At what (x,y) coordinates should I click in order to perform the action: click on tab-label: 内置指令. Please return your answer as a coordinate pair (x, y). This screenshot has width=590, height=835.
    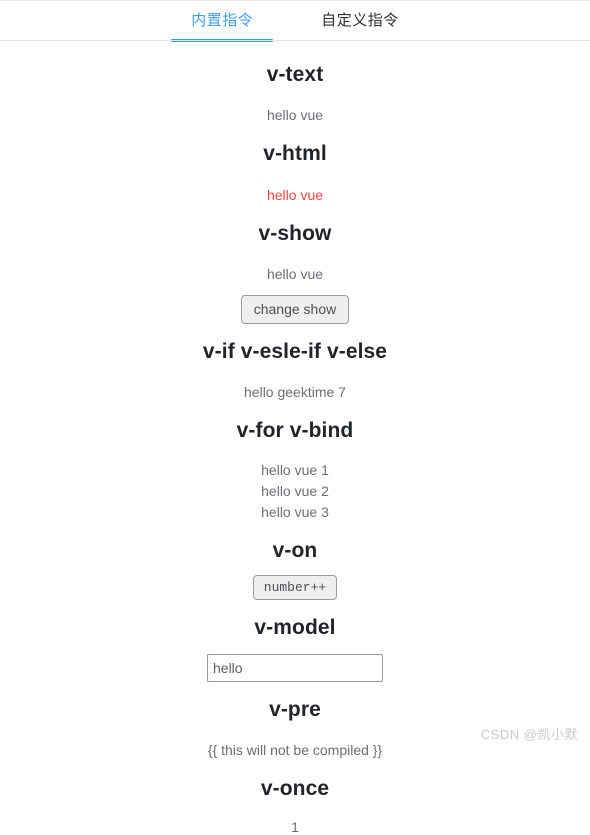
    Looking at the image, I should click on (222, 20).